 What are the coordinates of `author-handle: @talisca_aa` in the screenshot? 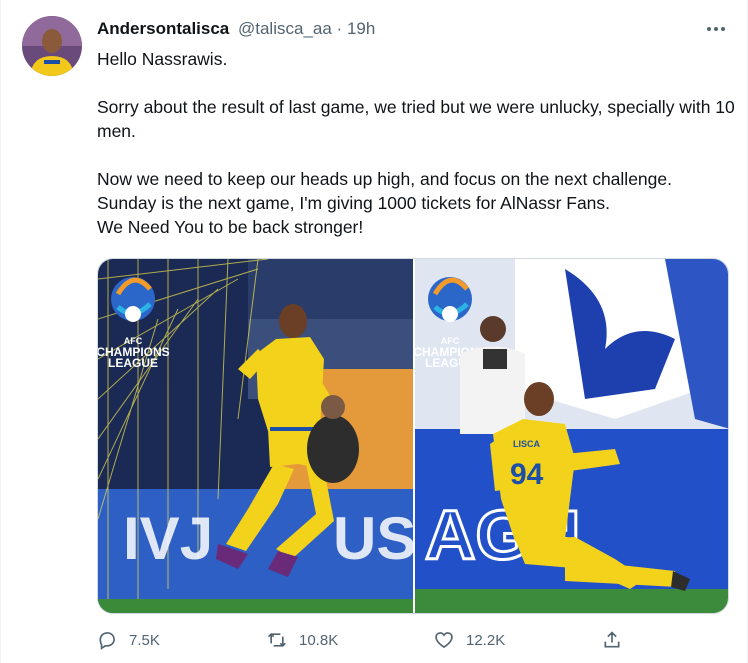 It's located at (285, 28).